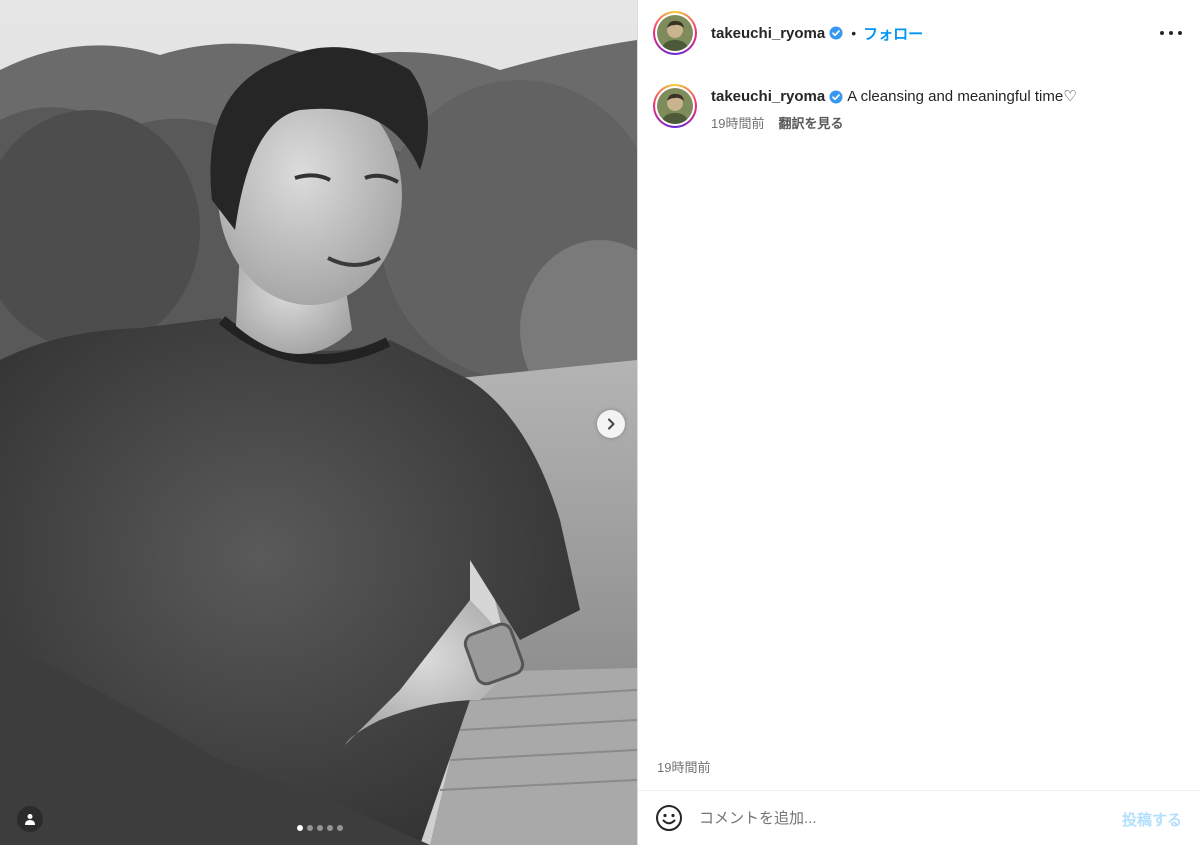 The width and height of the screenshot is (1200, 845). What do you see at coordinates (768, 33) in the screenshot?
I see `header-username: takeuchi_ryoma` at bounding box center [768, 33].